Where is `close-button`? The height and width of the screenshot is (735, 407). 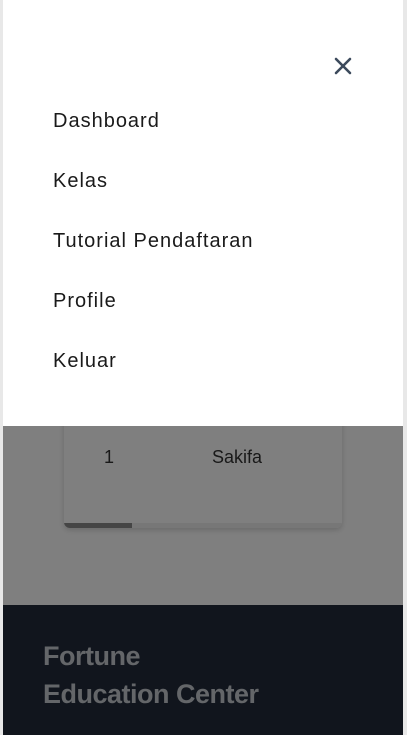
close-button is located at coordinates (343, 66).